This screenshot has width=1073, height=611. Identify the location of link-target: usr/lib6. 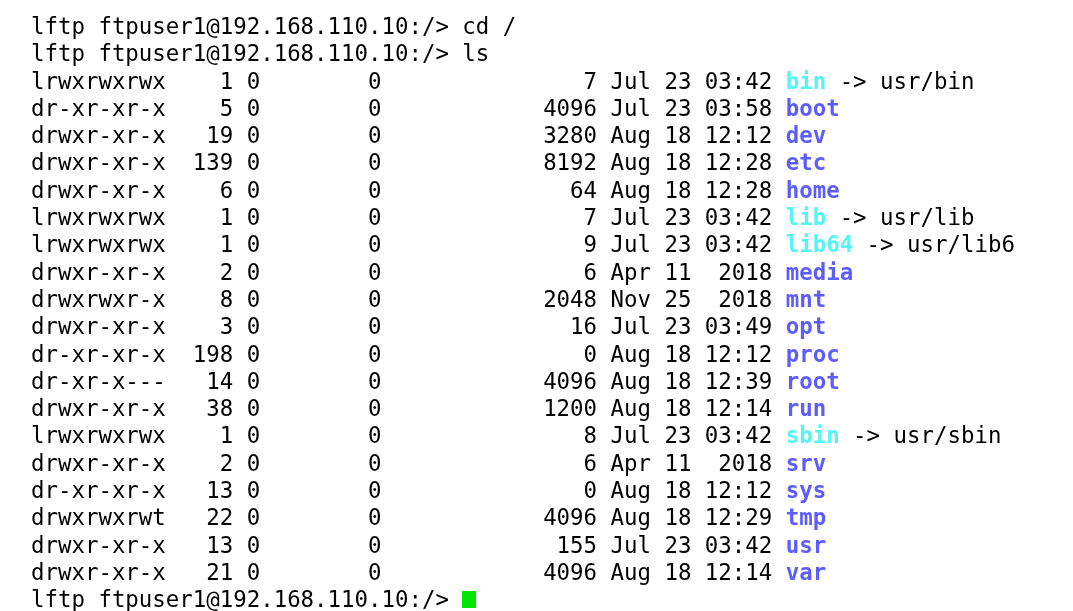
(961, 245).